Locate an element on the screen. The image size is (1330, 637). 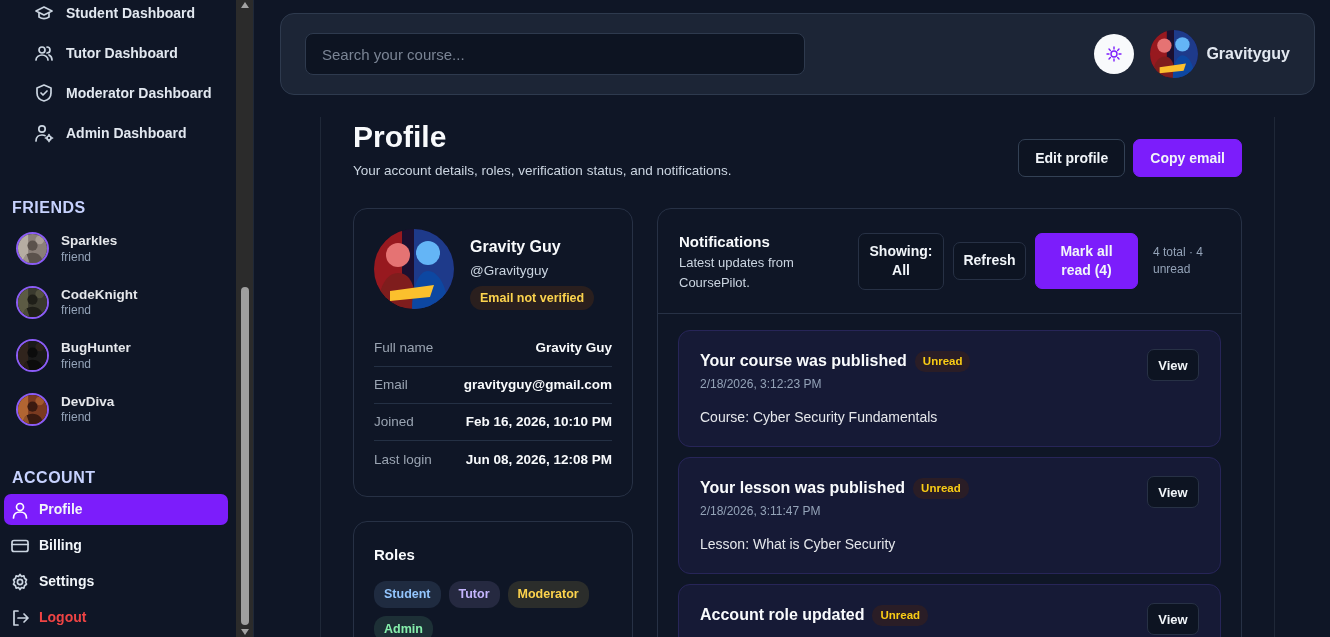
friend-name: DevDiva is located at coordinates (88, 402).